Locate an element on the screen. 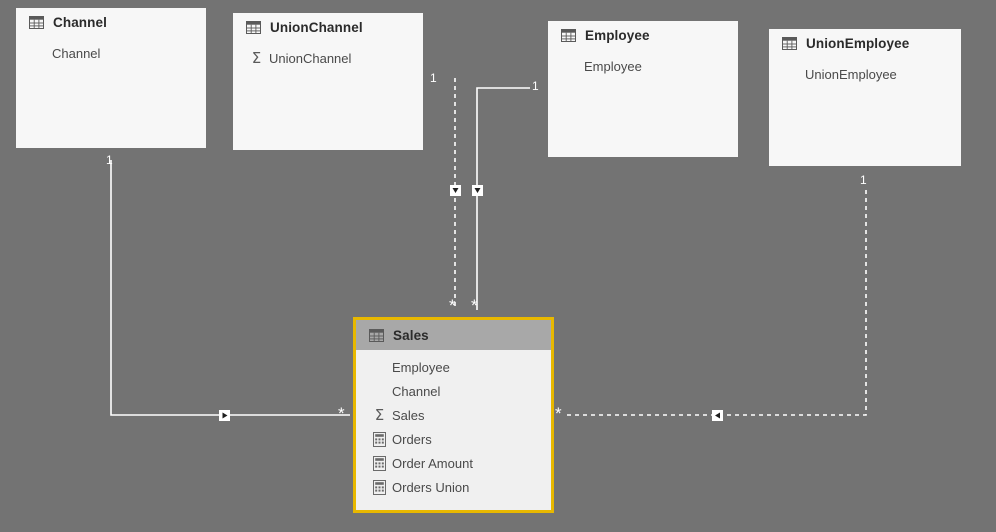 The width and height of the screenshot is (996, 532). table-card-header-unionemployee: UnionEmployee is located at coordinates (865, 43).